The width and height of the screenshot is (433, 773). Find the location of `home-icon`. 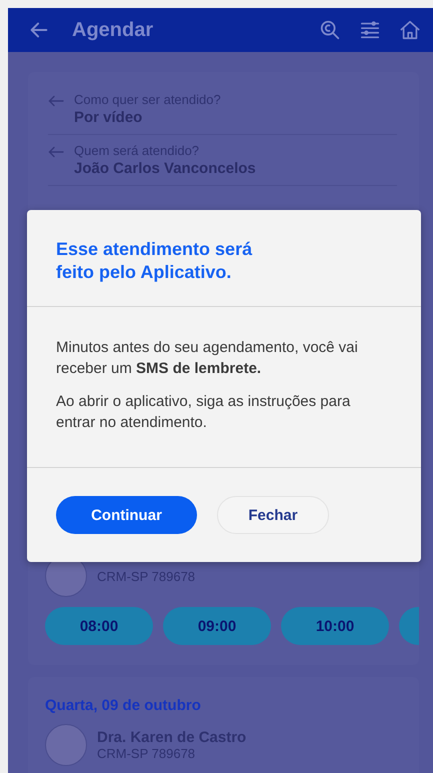

home-icon is located at coordinates (410, 30).